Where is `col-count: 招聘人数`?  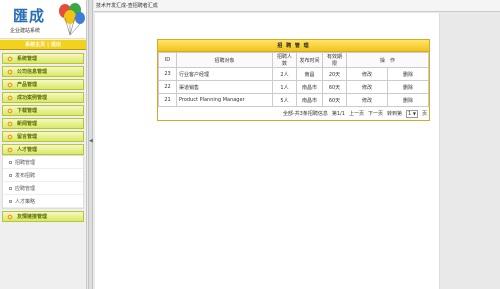 col-count: 招聘人数 is located at coordinates (284, 60).